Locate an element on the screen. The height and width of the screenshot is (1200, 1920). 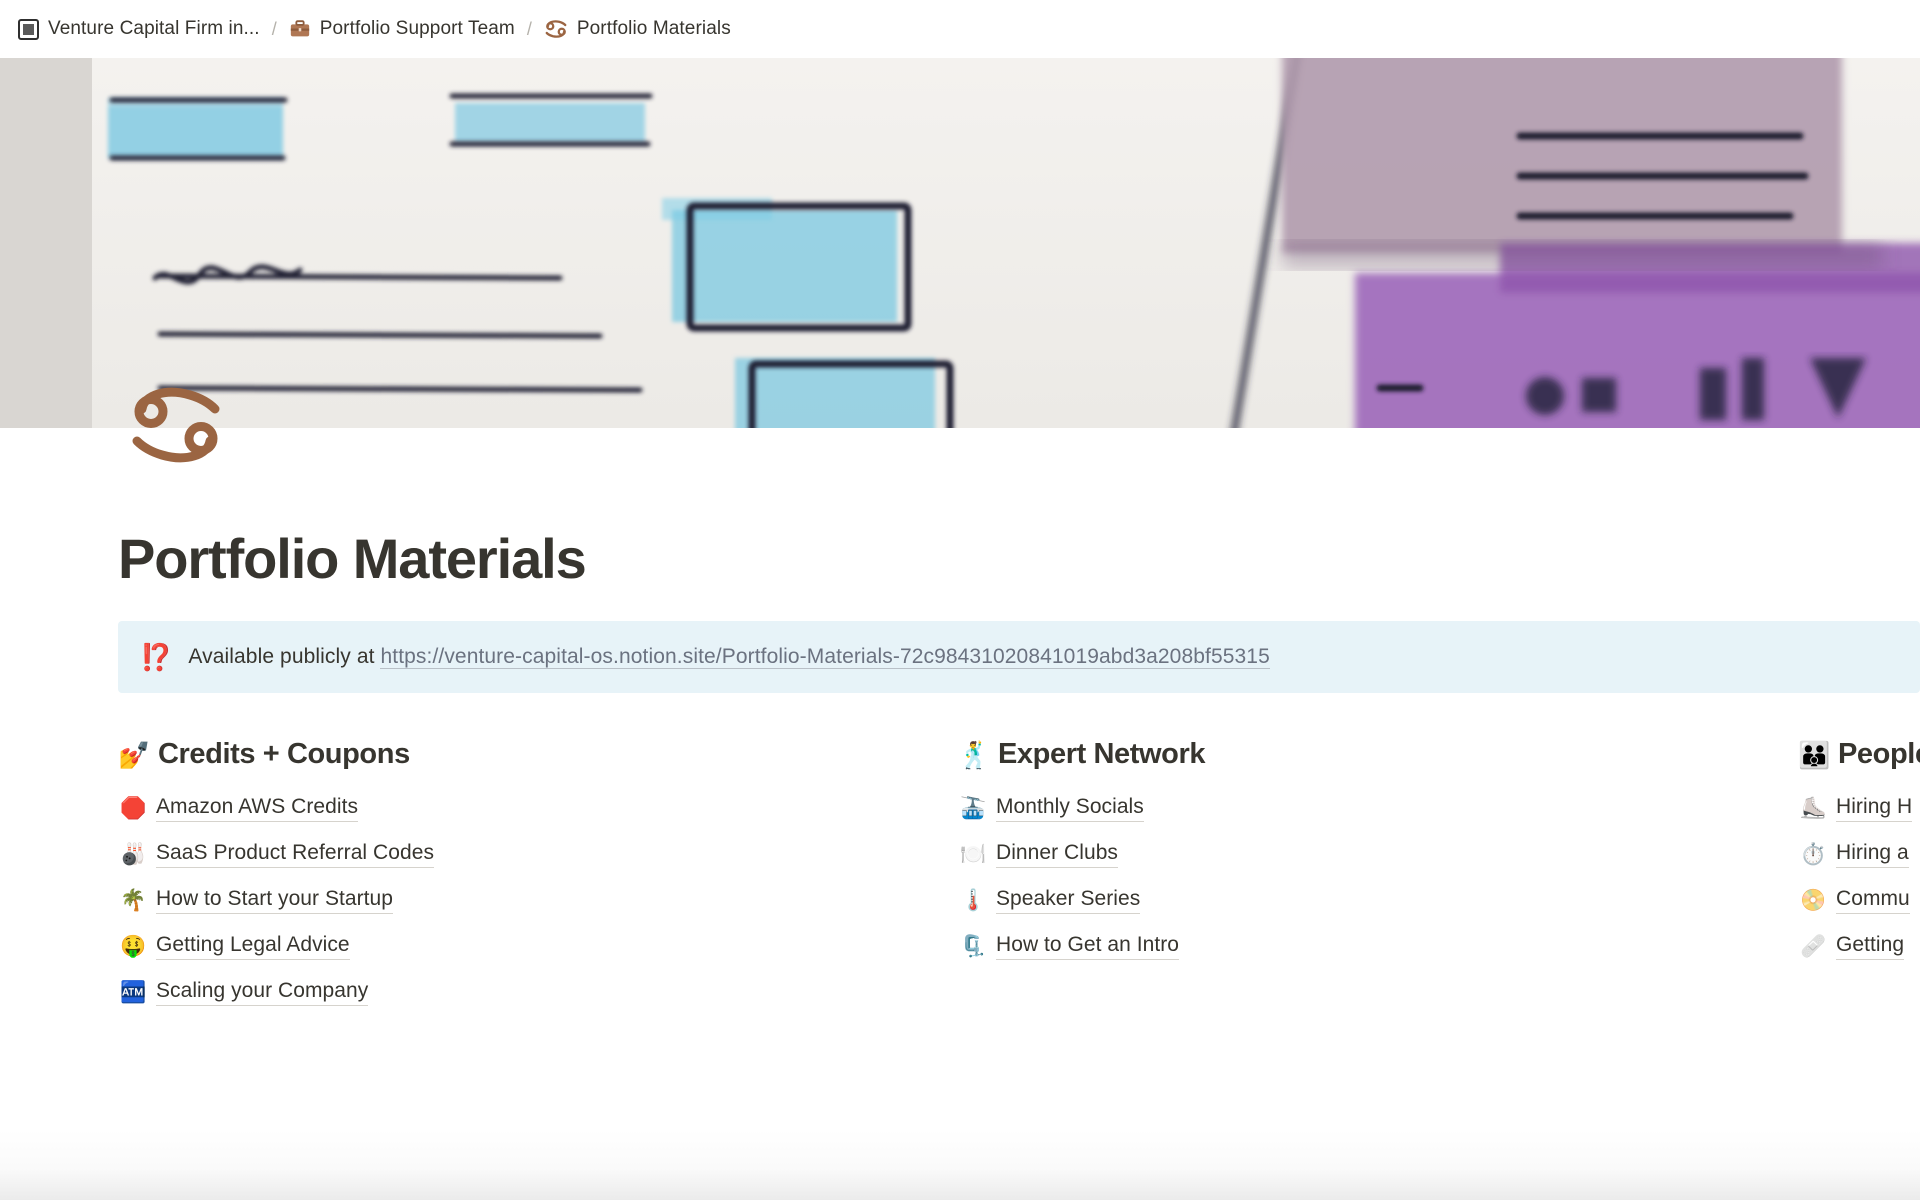
mountain-cableway-icon: 🚠 is located at coordinates (973, 808).